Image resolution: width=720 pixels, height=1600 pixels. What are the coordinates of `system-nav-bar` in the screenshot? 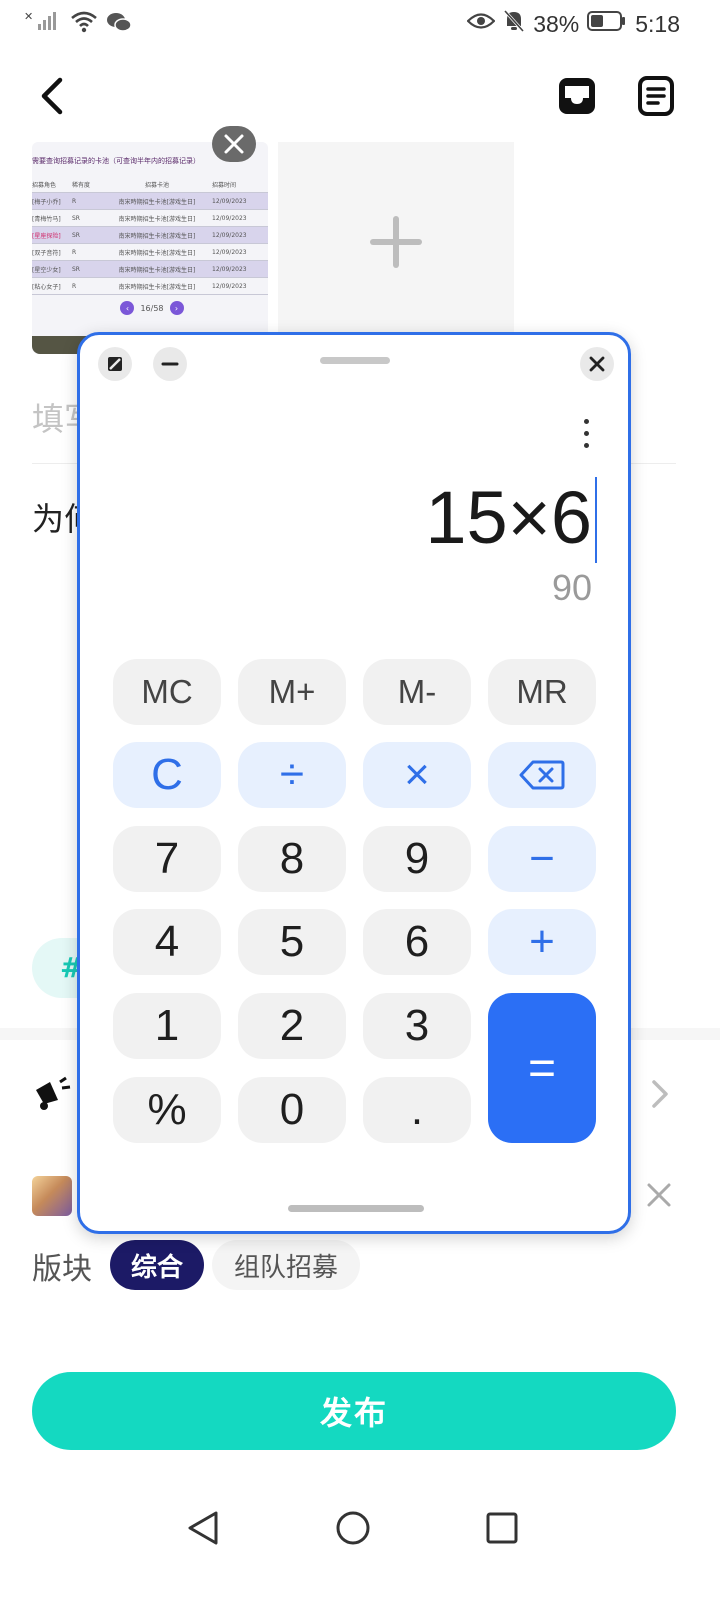 It's located at (360, 1530).